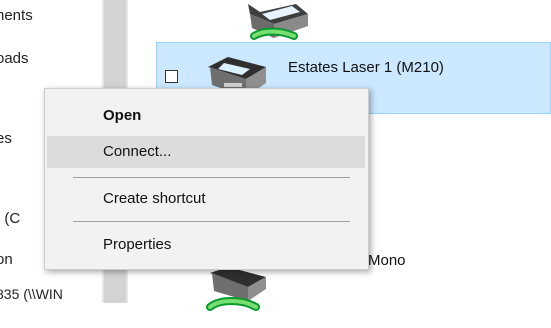  What do you see at coordinates (10, 219) in the screenshot?
I see `nav-item: : (C` at bounding box center [10, 219].